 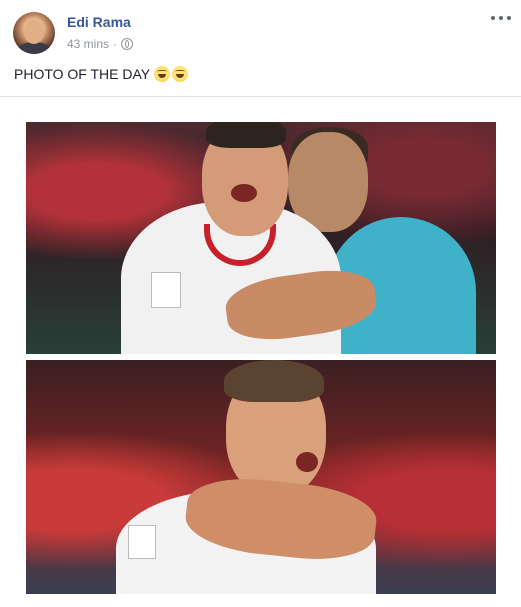 I want to click on author-avatar, so click(x=34, y=33).